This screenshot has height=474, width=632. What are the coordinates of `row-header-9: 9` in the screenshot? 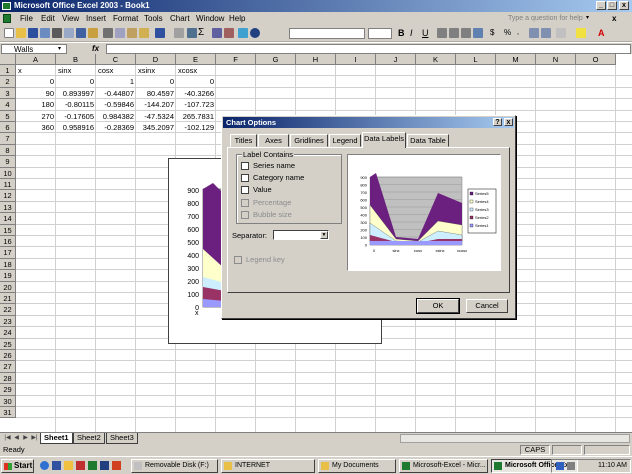 It's located at (8, 162).